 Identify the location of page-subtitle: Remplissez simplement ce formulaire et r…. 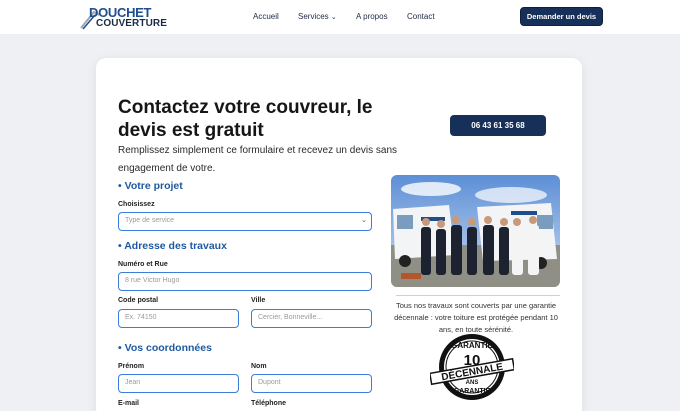
(257, 159).